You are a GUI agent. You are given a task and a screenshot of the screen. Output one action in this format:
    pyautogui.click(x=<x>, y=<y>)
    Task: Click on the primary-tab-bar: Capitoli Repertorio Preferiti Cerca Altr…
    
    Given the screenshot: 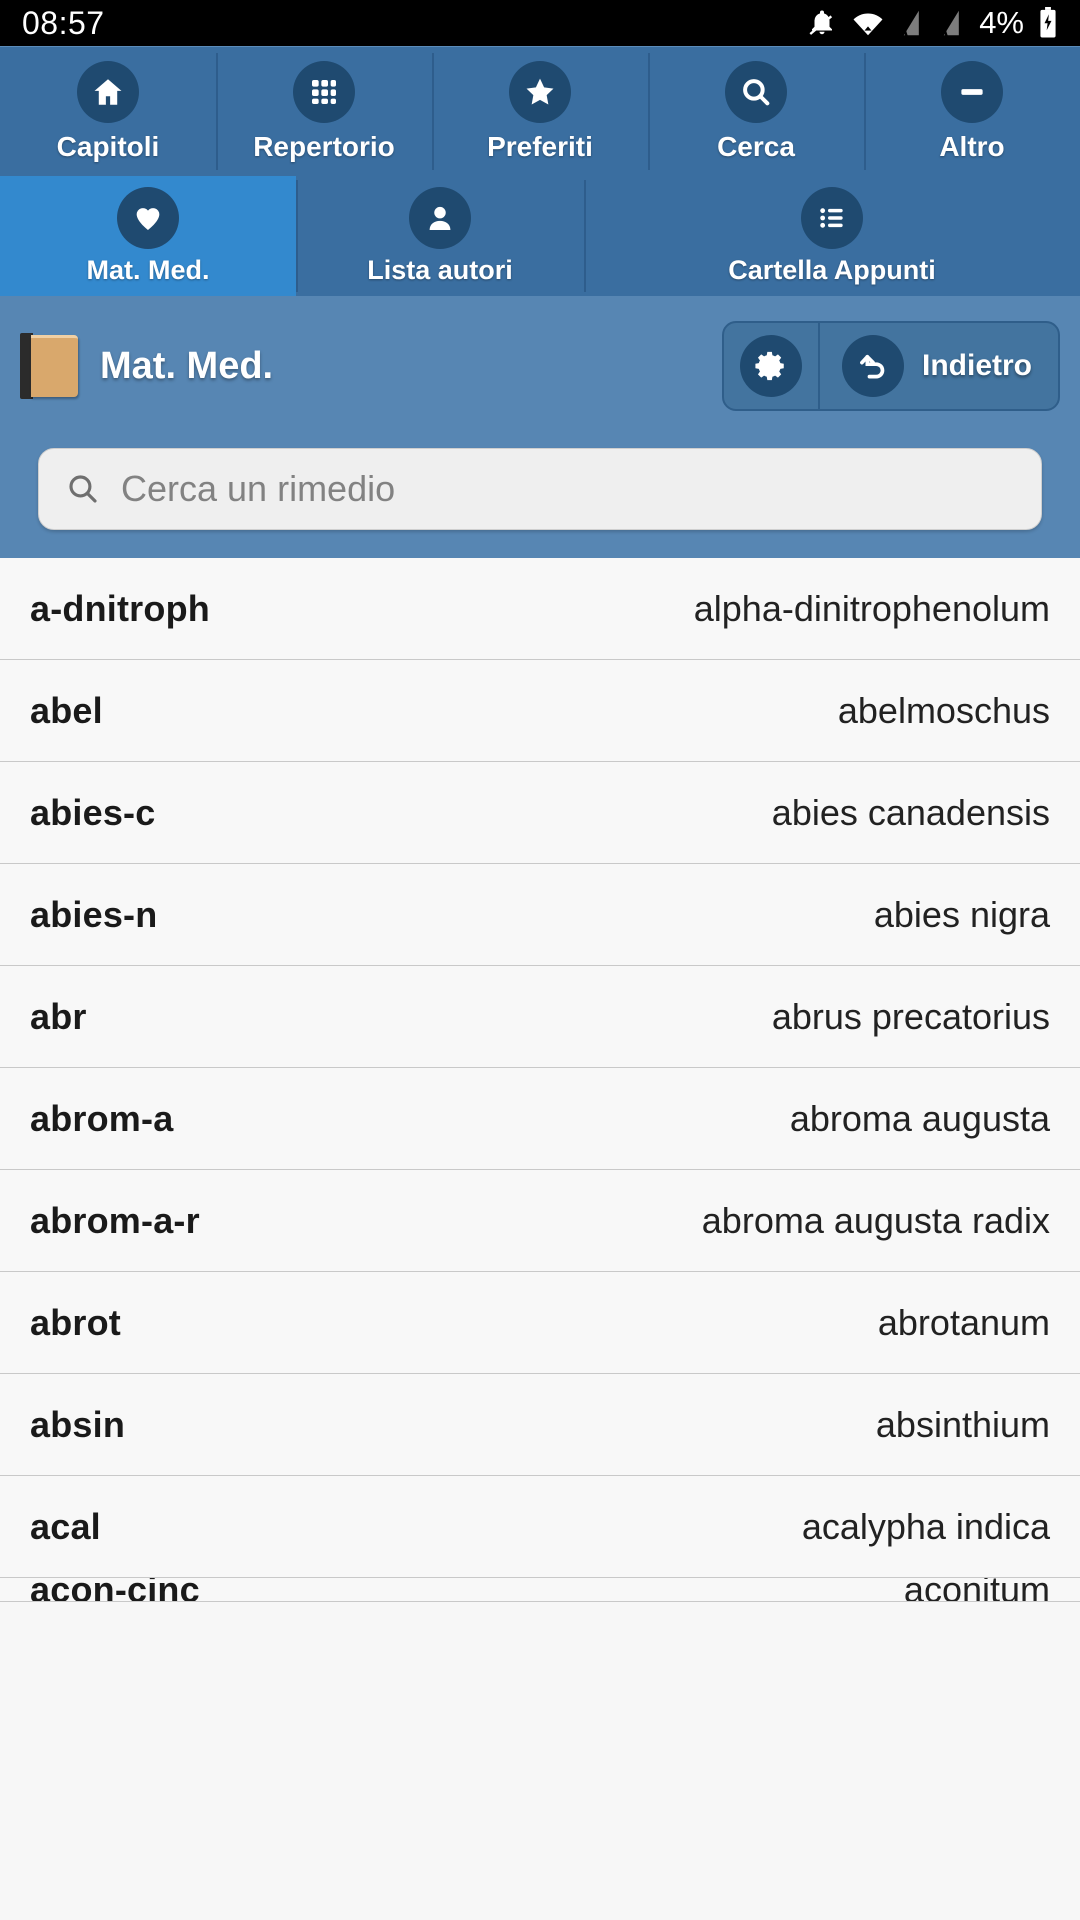 What is the action you would take?
    pyautogui.click(x=540, y=111)
    